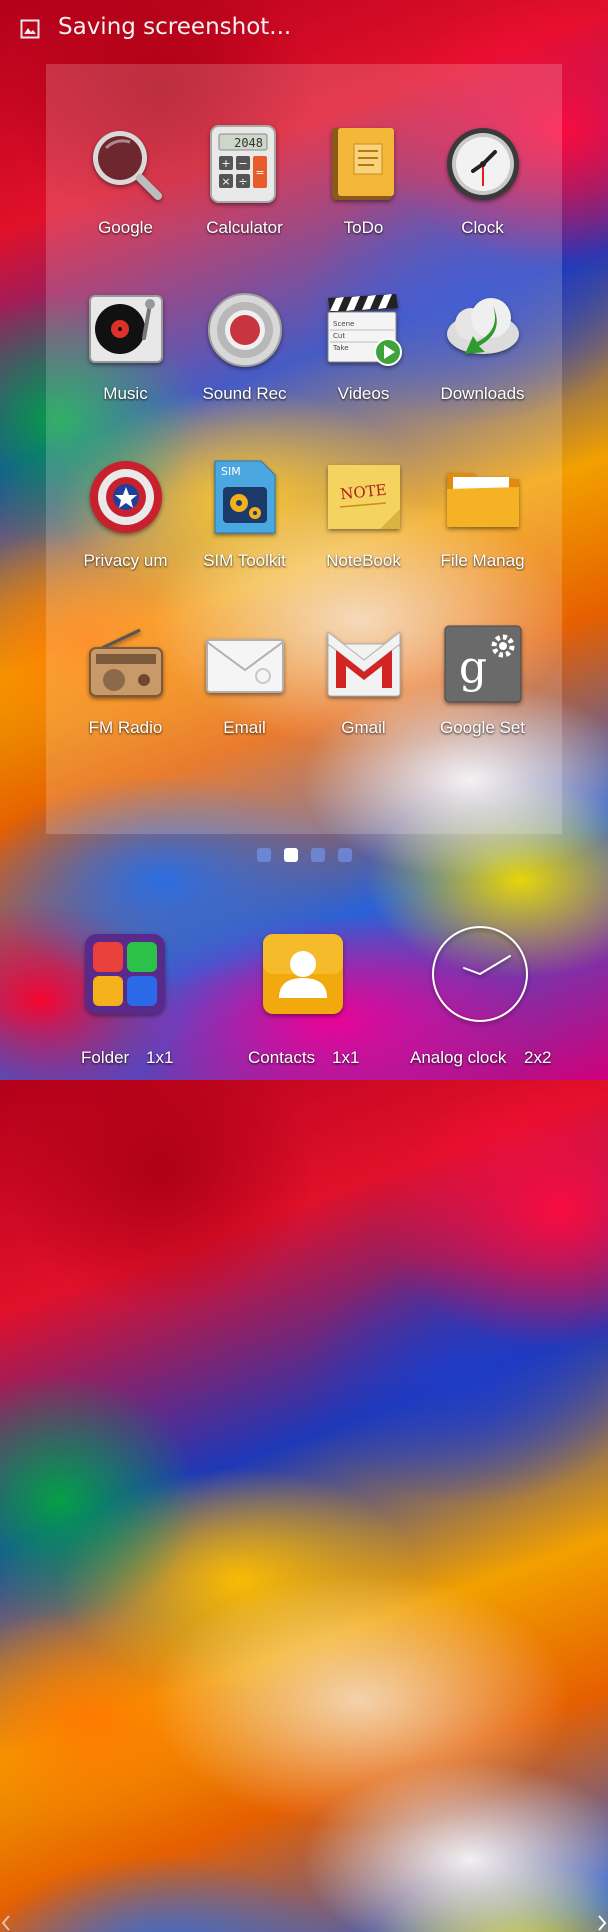 The width and height of the screenshot is (608, 1932). I want to click on sticky-note-icon: NOTE, so click(363, 497).